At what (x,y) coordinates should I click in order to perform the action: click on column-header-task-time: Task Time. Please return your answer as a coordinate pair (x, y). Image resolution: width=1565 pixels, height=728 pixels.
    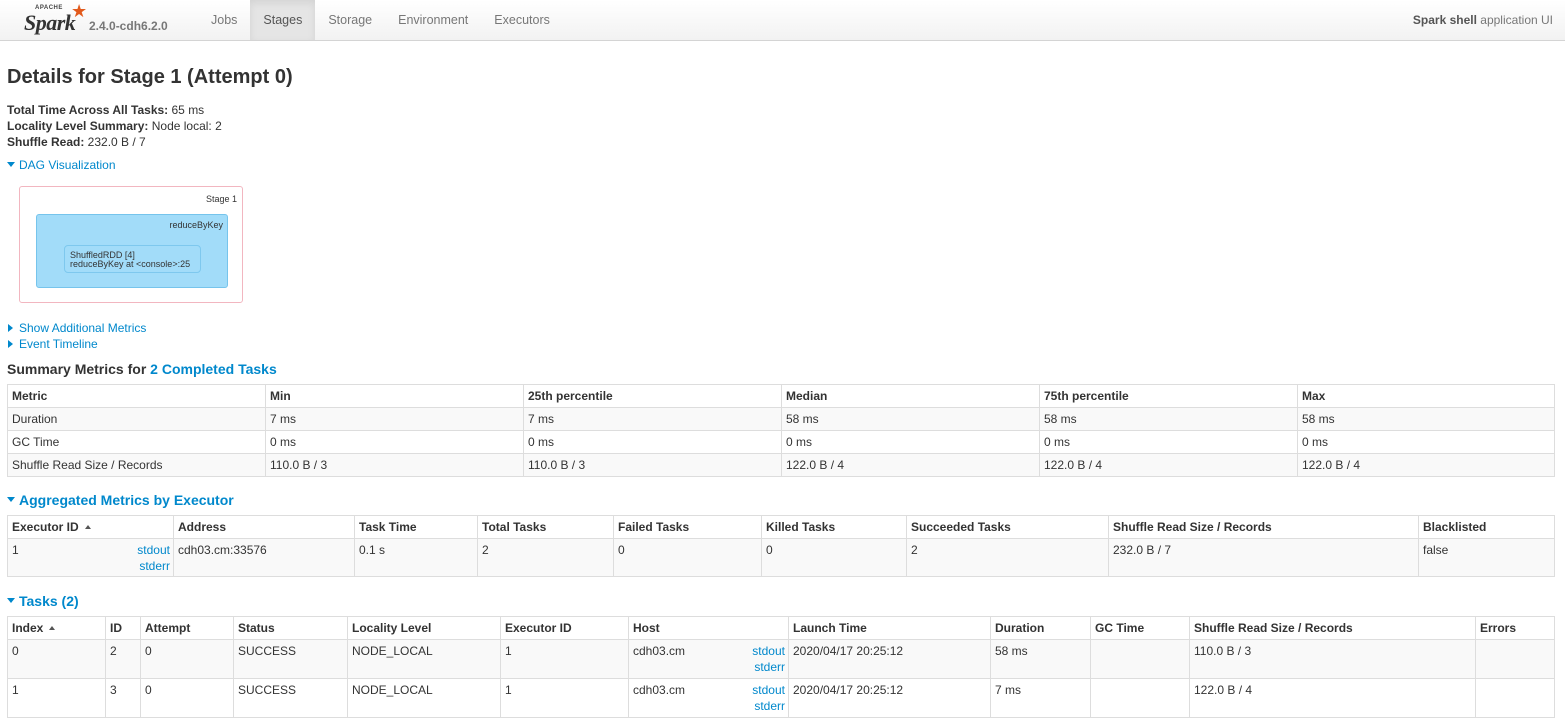
    Looking at the image, I should click on (416, 527).